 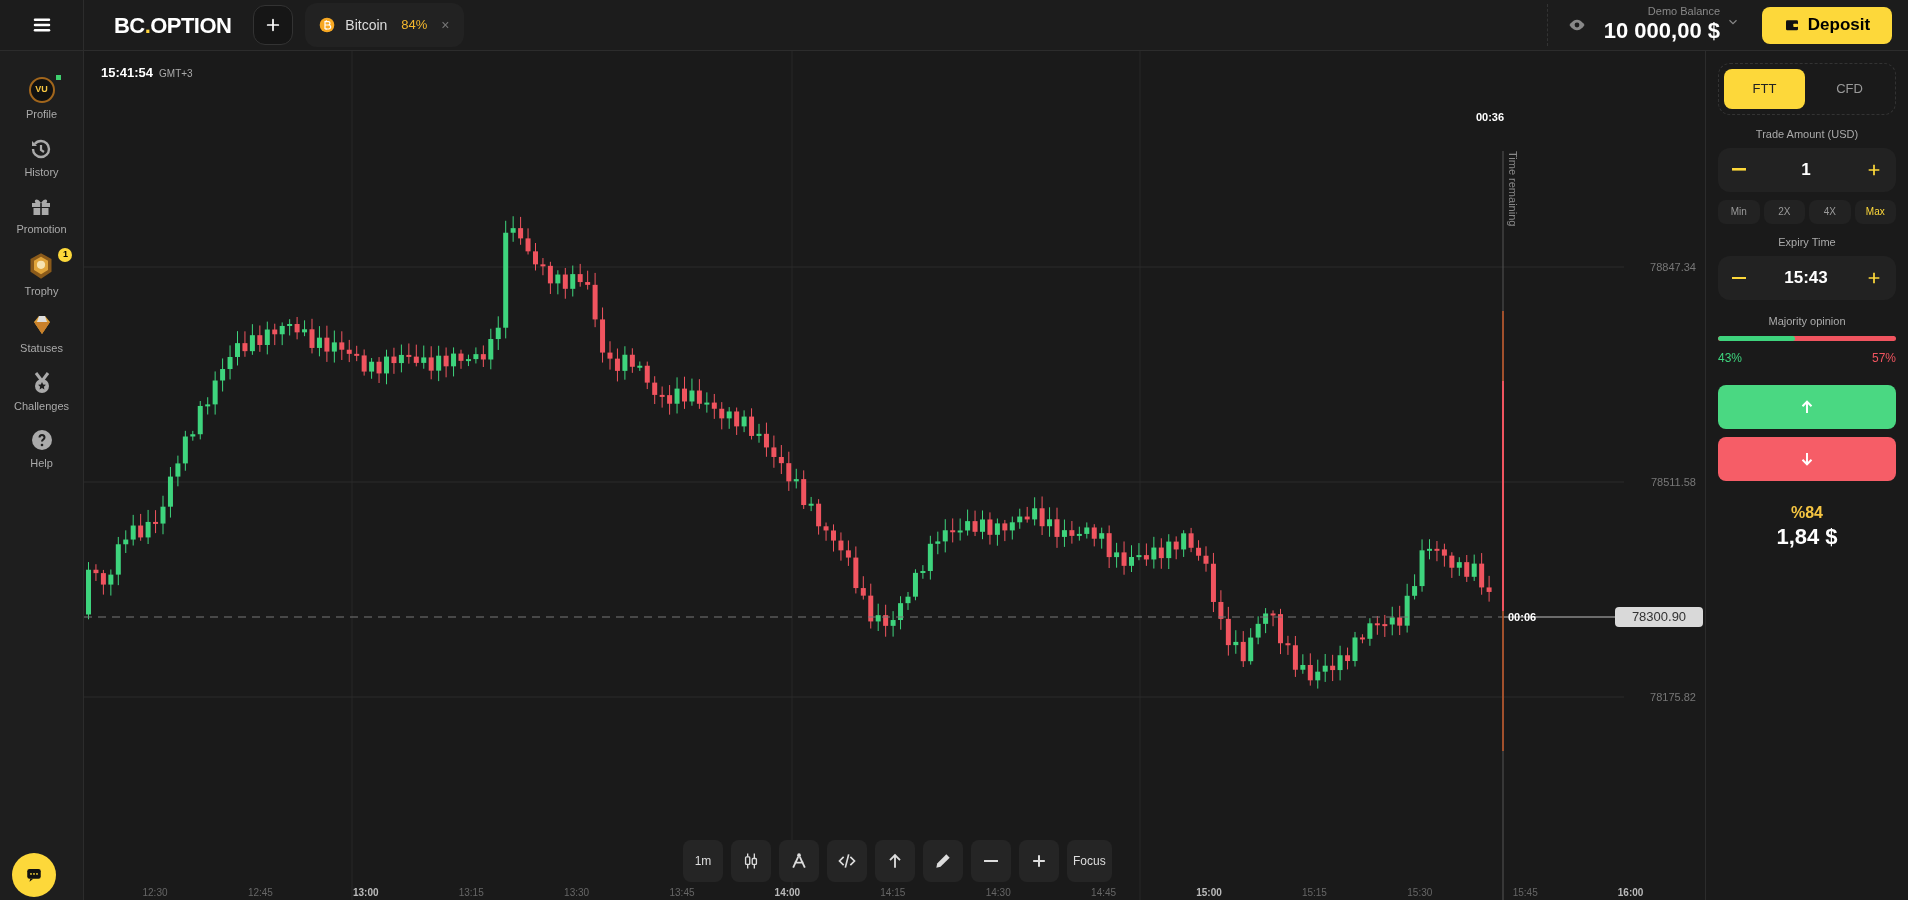 What do you see at coordinates (703, 861) in the screenshot?
I see `toolbar-button: 1m` at bounding box center [703, 861].